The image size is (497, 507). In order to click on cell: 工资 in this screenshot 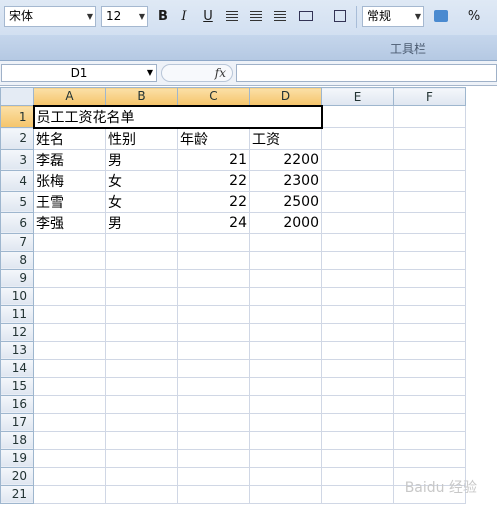, I will do `click(285, 138)`.